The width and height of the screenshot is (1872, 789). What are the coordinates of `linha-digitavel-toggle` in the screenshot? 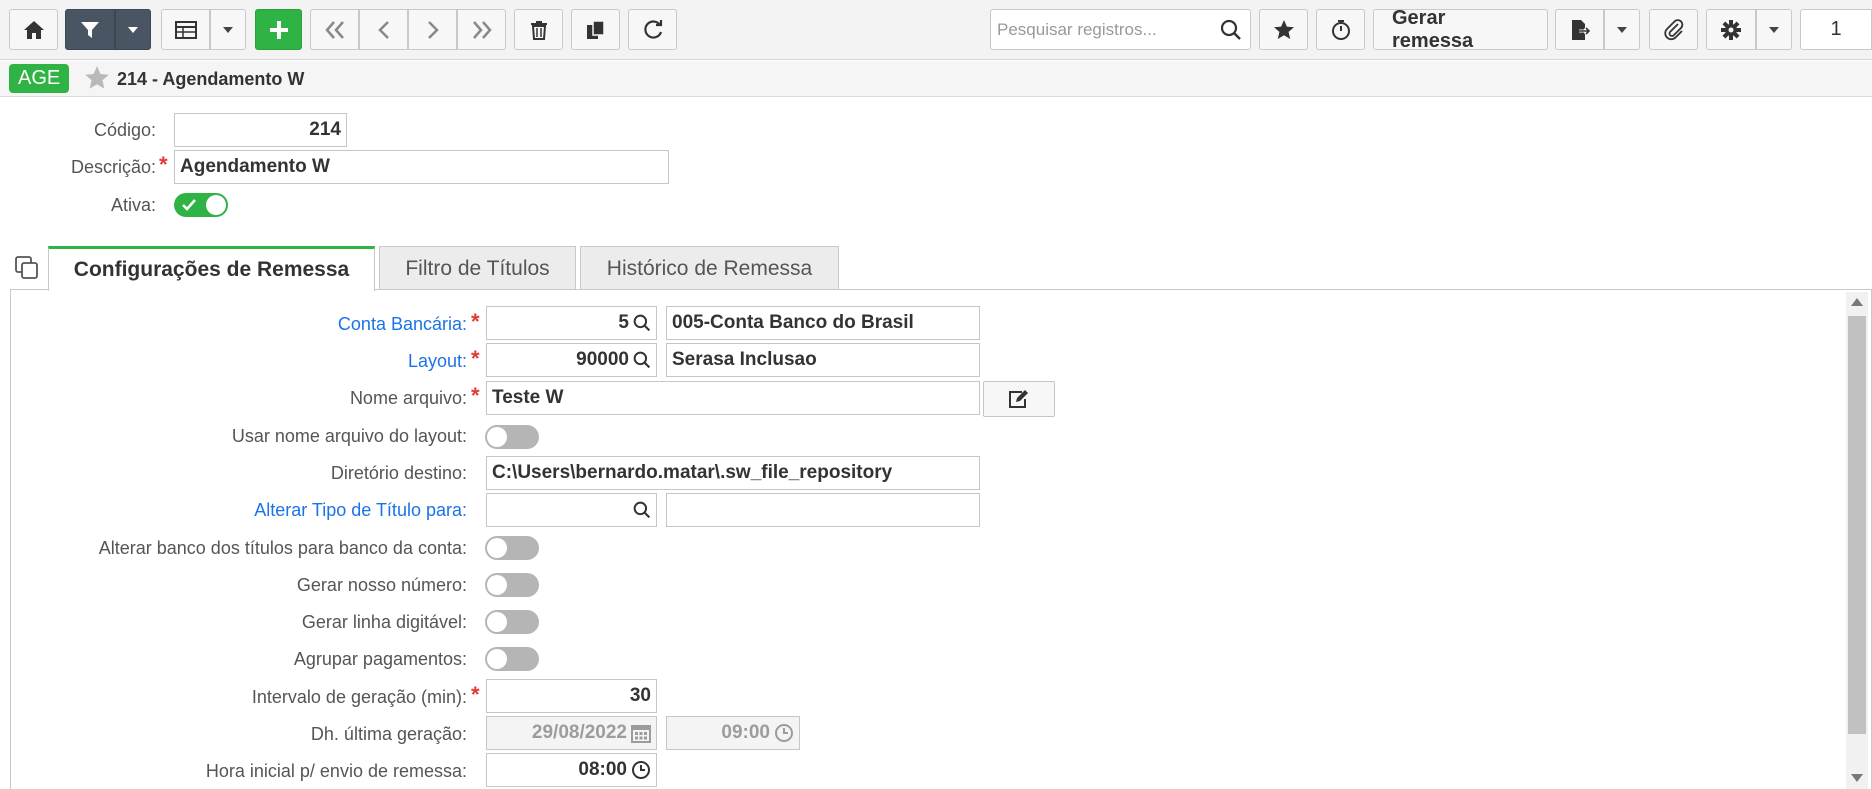 It's located at (512, 622).